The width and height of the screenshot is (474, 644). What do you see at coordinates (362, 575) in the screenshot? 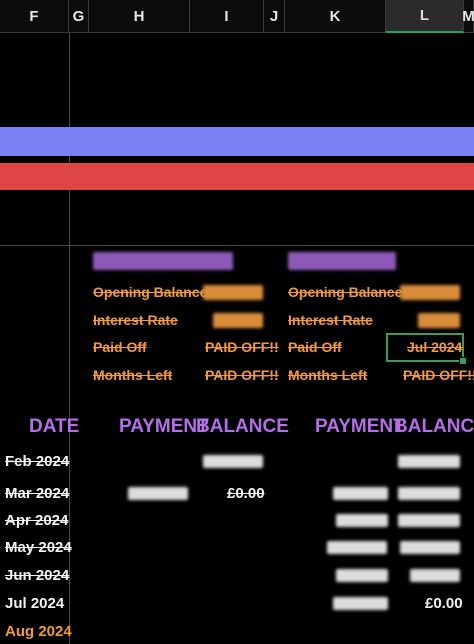
I see `payment-redacted-right-jun` at bounding box center [362, 575].